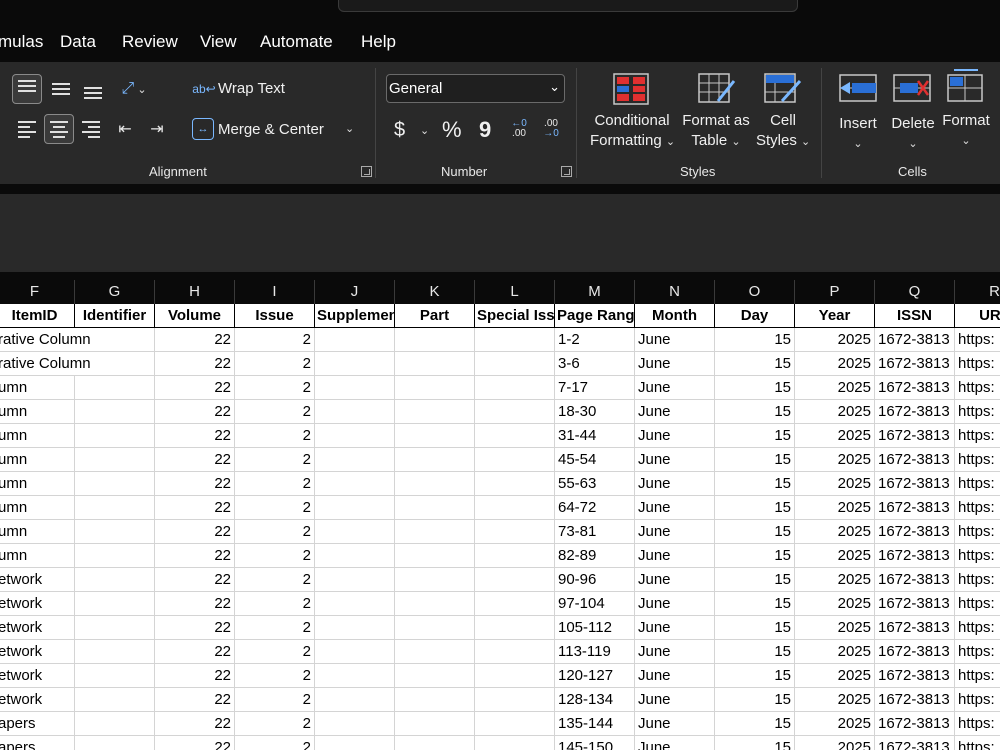  I want to click on search-box, so click(568, 6).